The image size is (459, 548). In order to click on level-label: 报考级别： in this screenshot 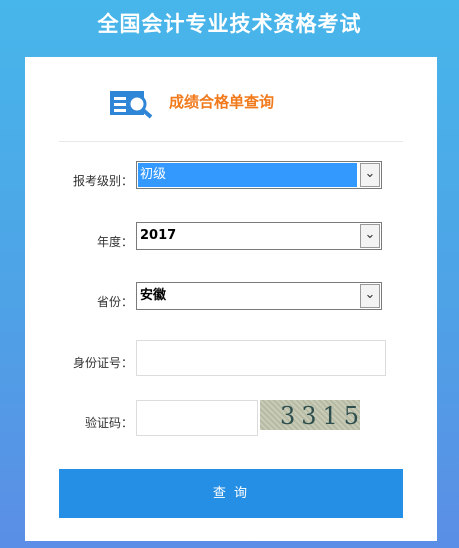, I will do `click(102, 181)`.